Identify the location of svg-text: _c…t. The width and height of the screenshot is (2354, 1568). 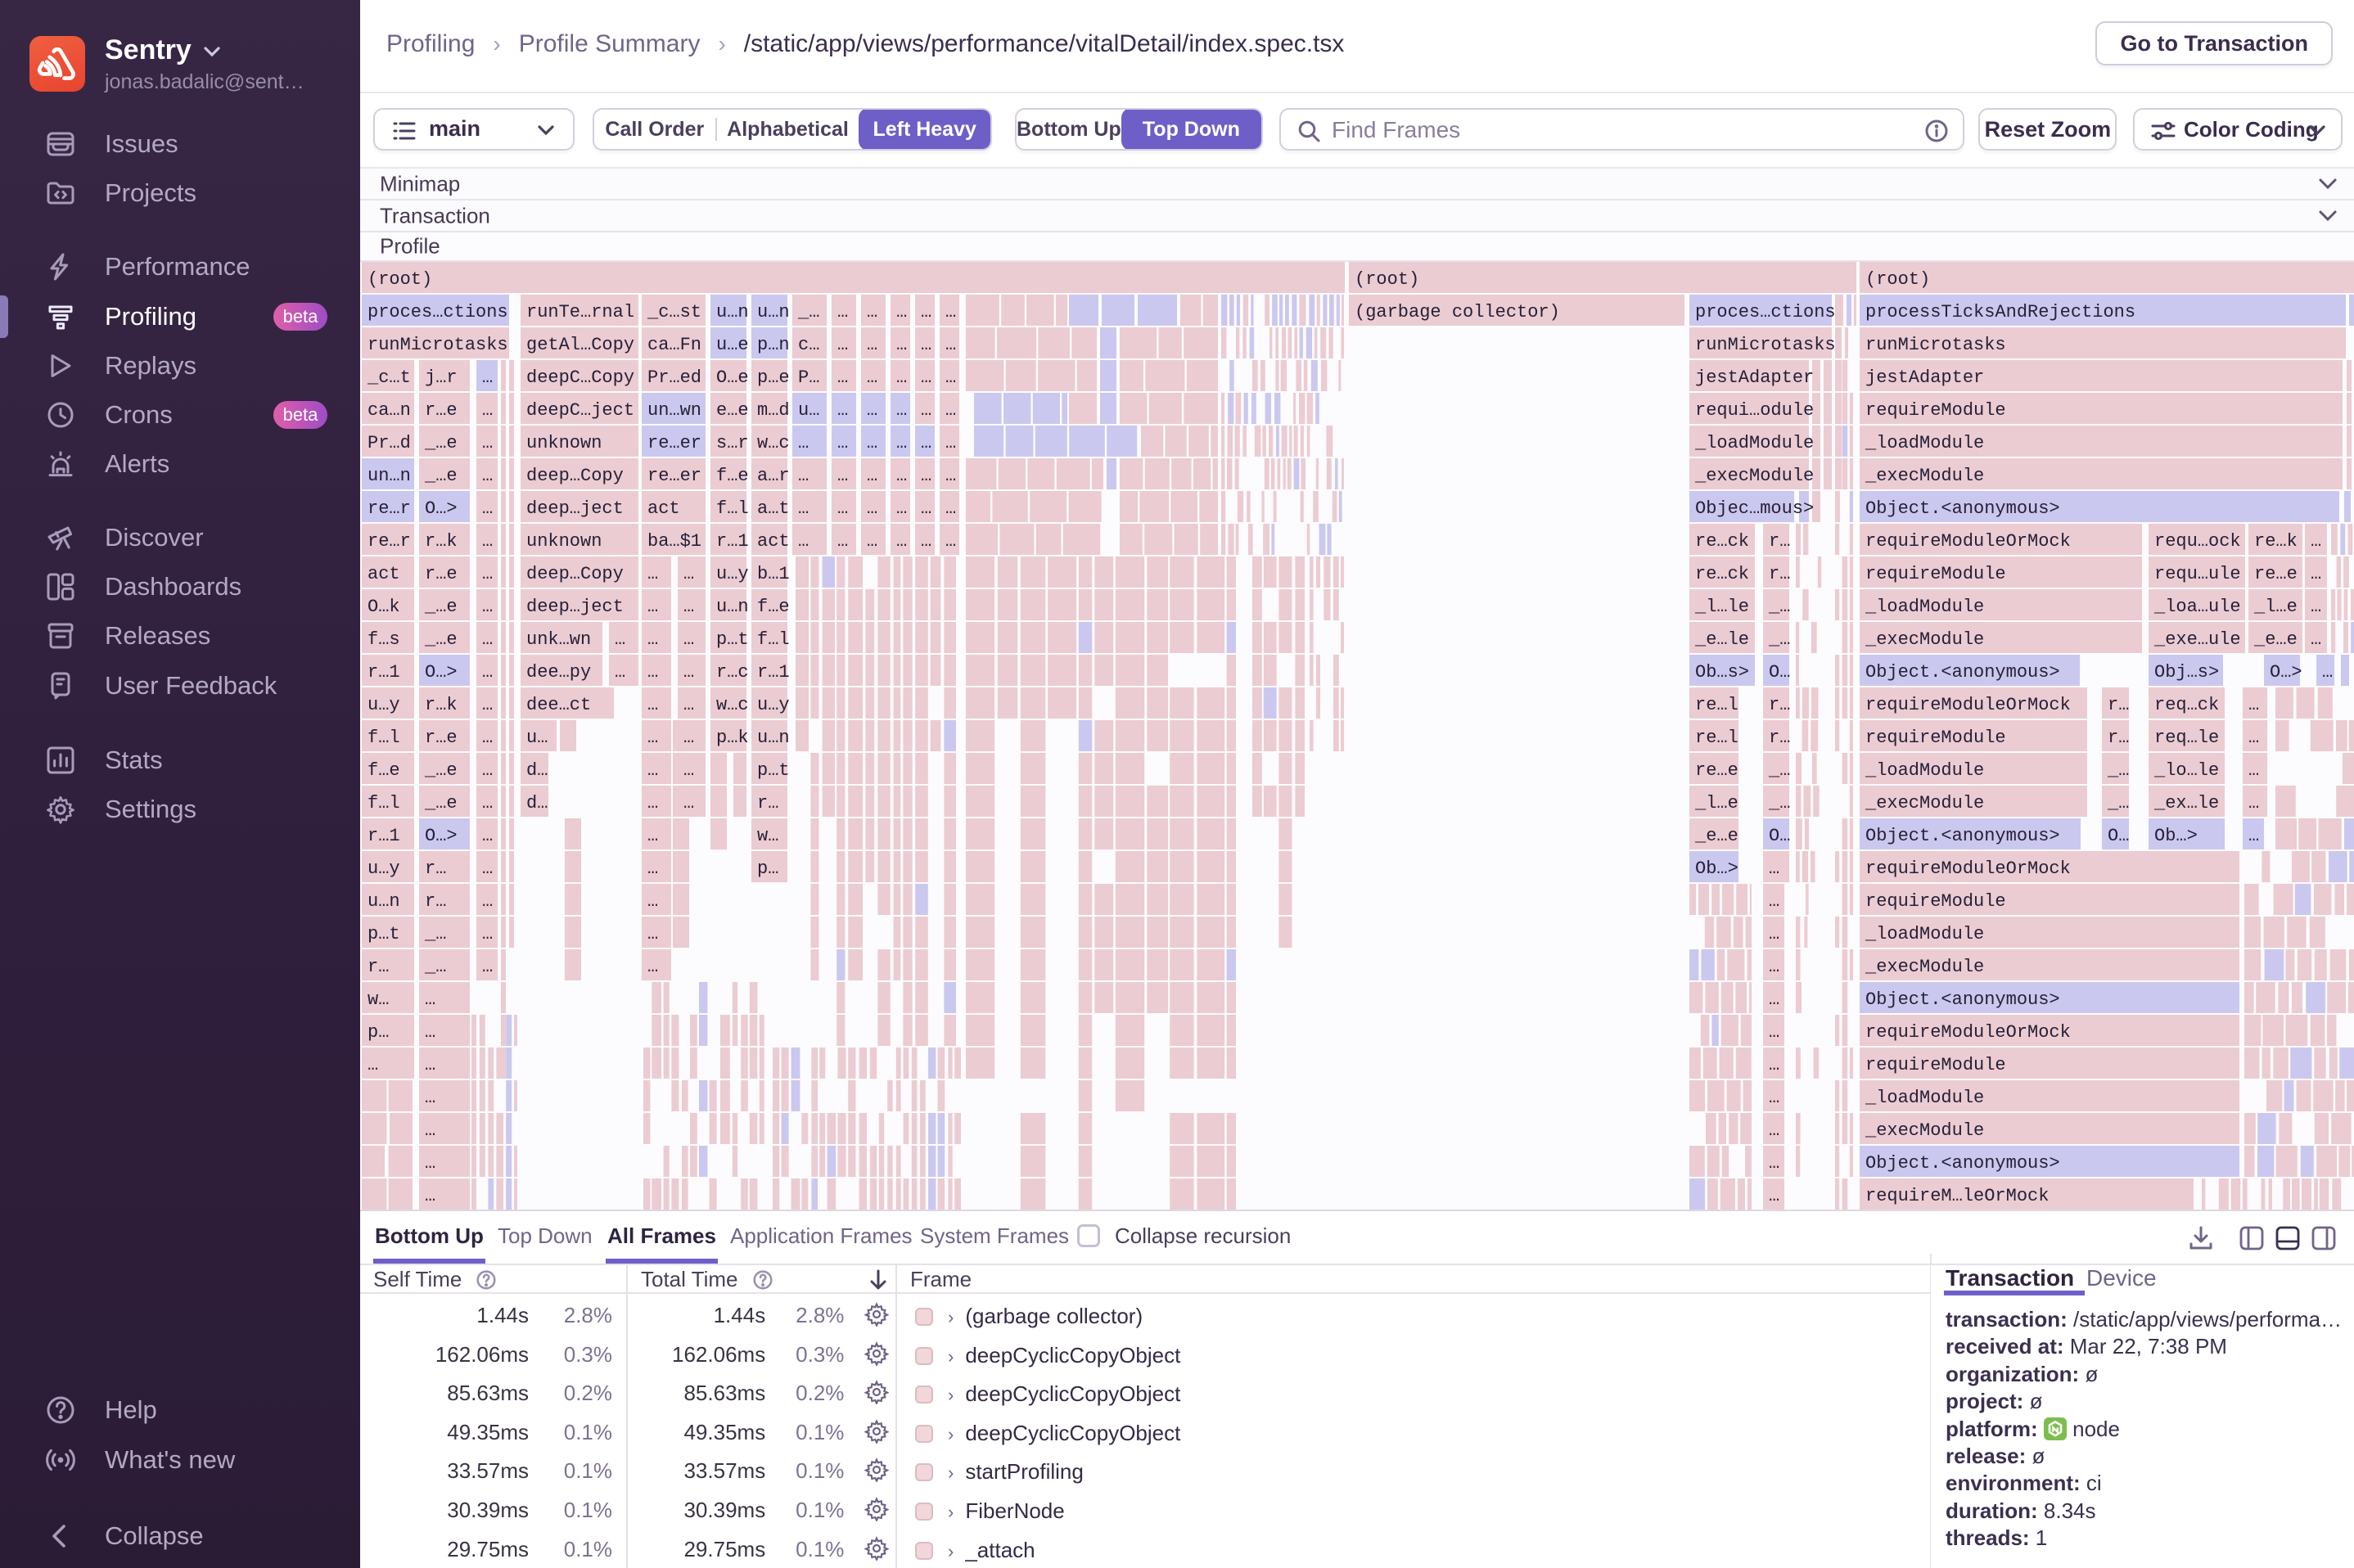
(389, 377).